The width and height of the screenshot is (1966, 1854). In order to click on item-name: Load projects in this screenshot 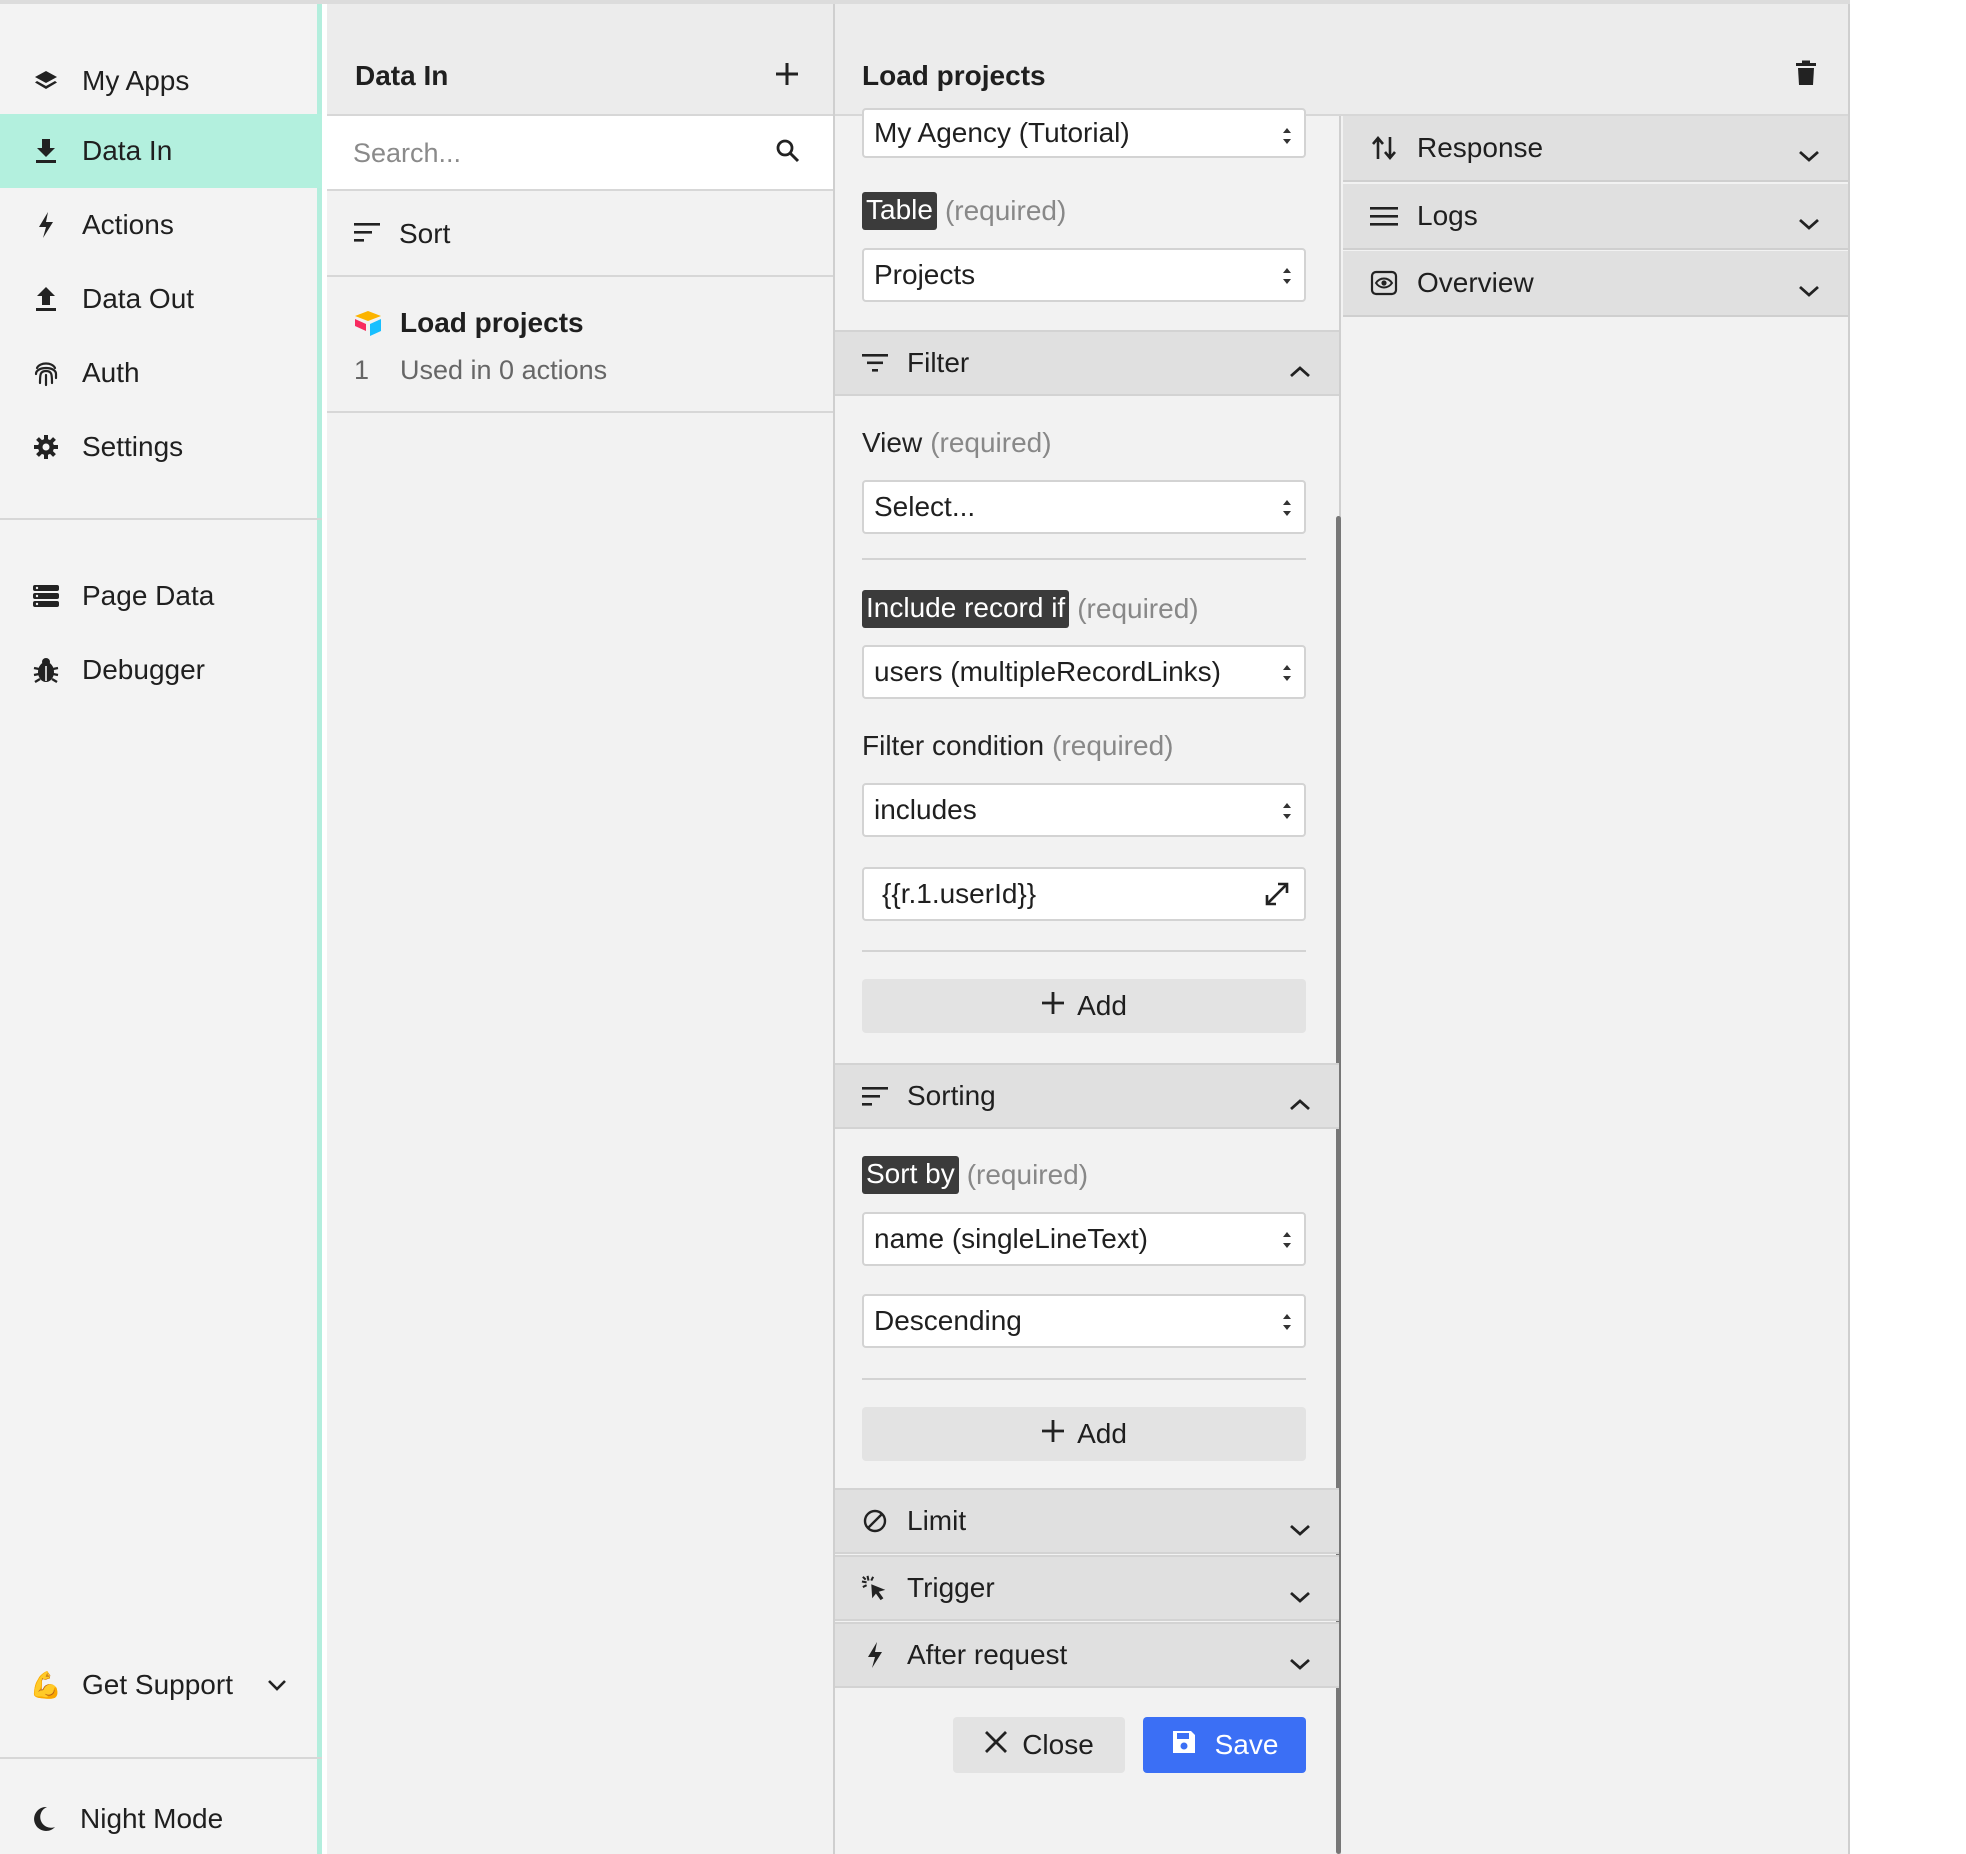, I will do `click(492, 322)`.